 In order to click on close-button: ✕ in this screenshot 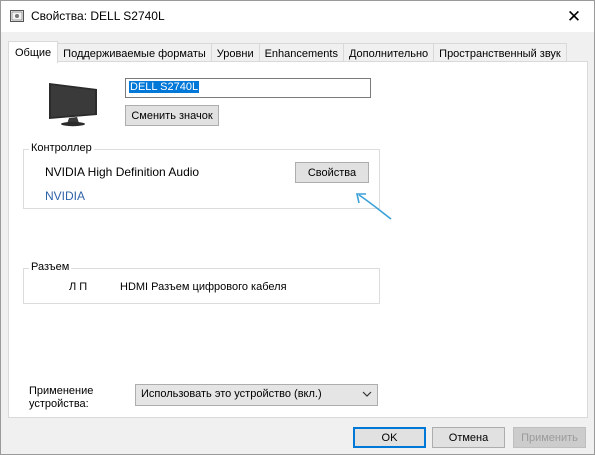, I will do `click(574, 16)`.